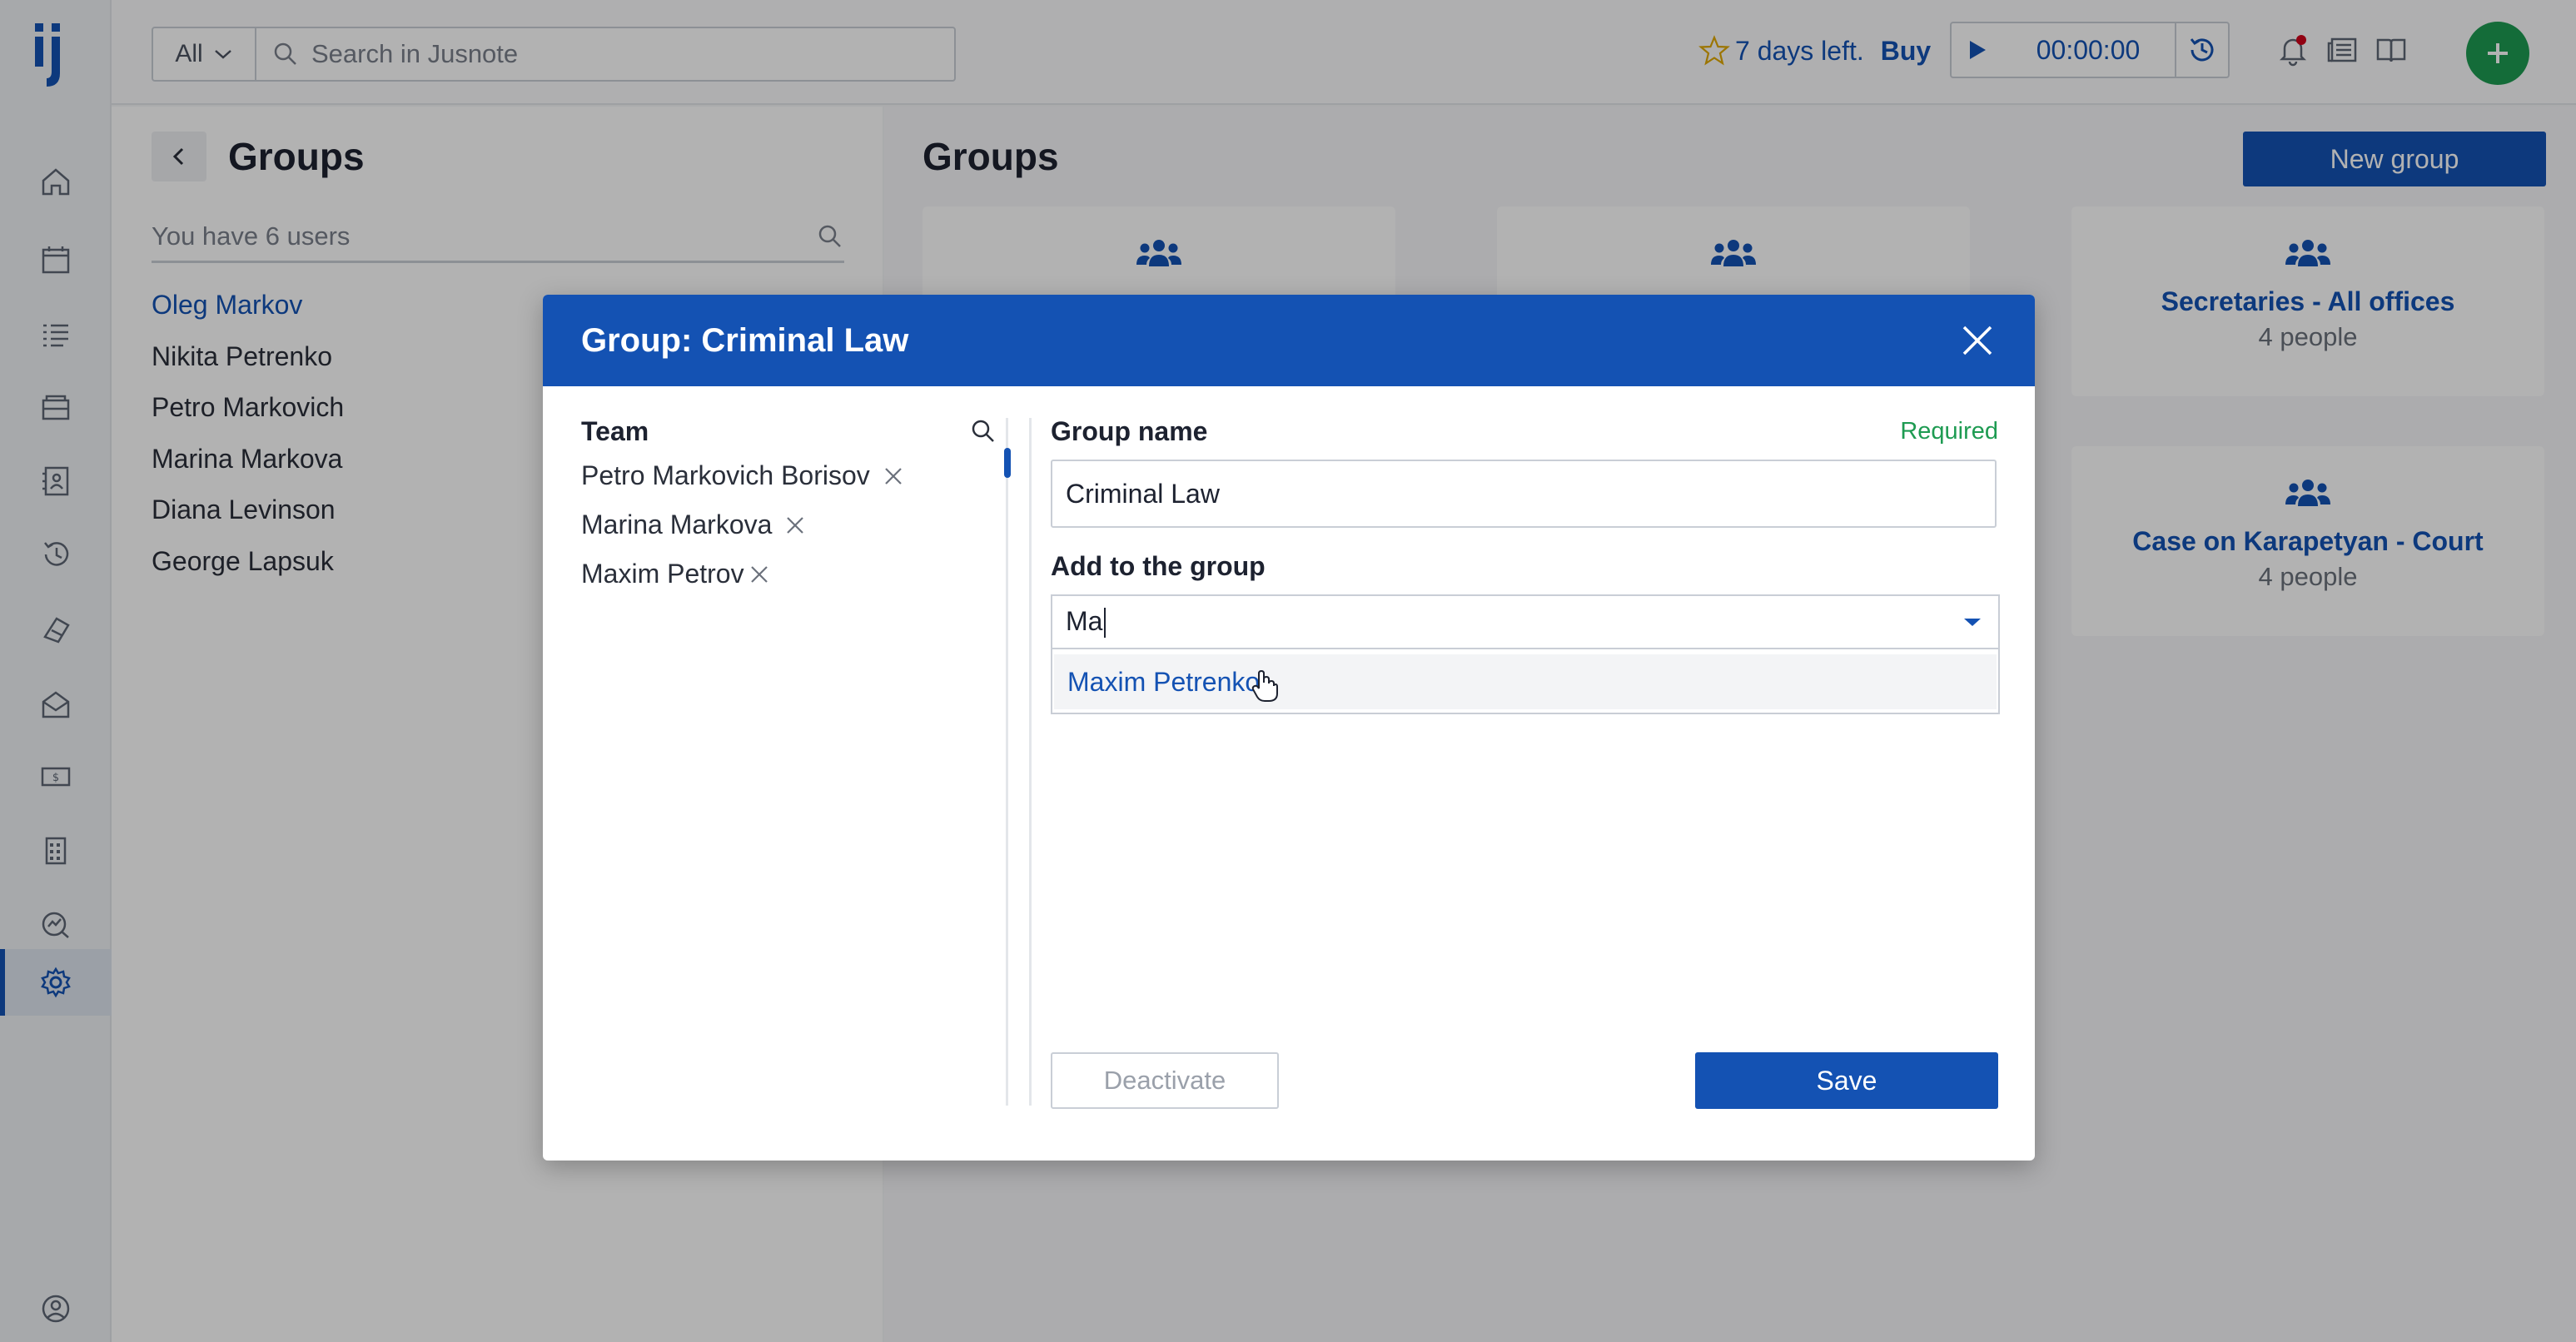 This screenshot has height=1342, width=2576. I want to click on suggestion-label: Maxim Petrenko, so click(1164, 681).